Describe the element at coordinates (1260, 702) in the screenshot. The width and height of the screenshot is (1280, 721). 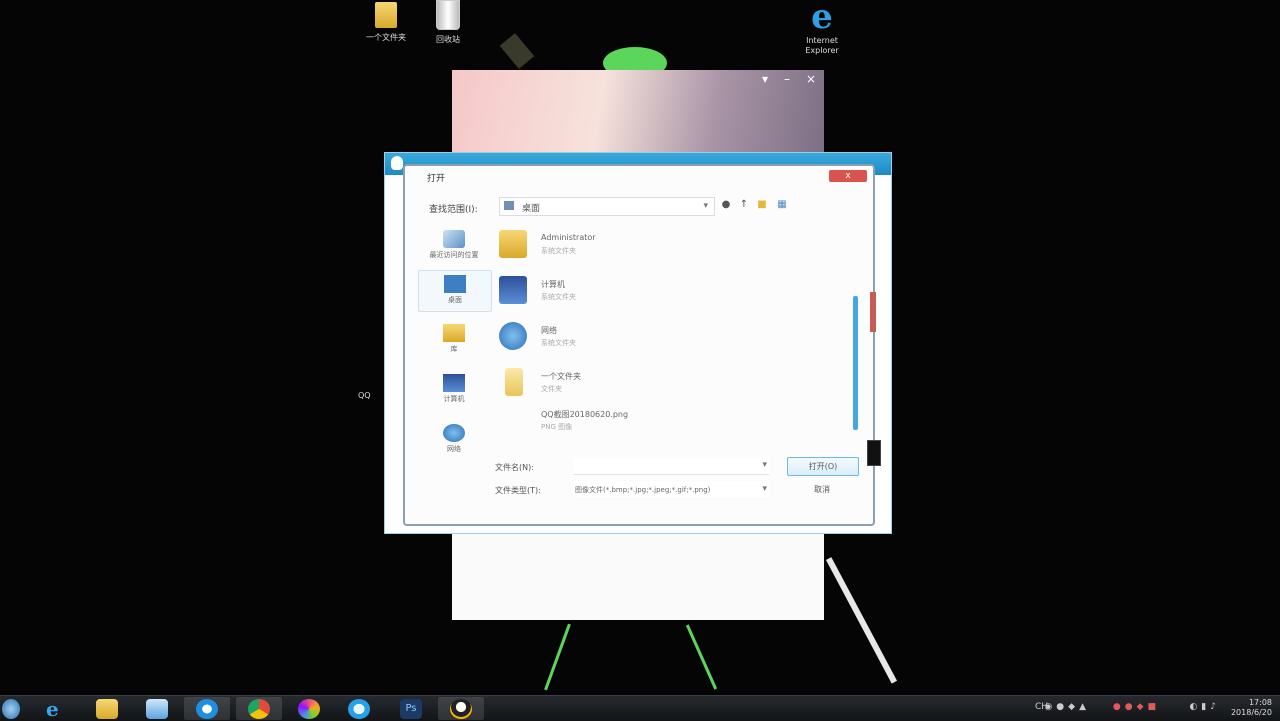
I see `clock-time: 17:08` at that location.